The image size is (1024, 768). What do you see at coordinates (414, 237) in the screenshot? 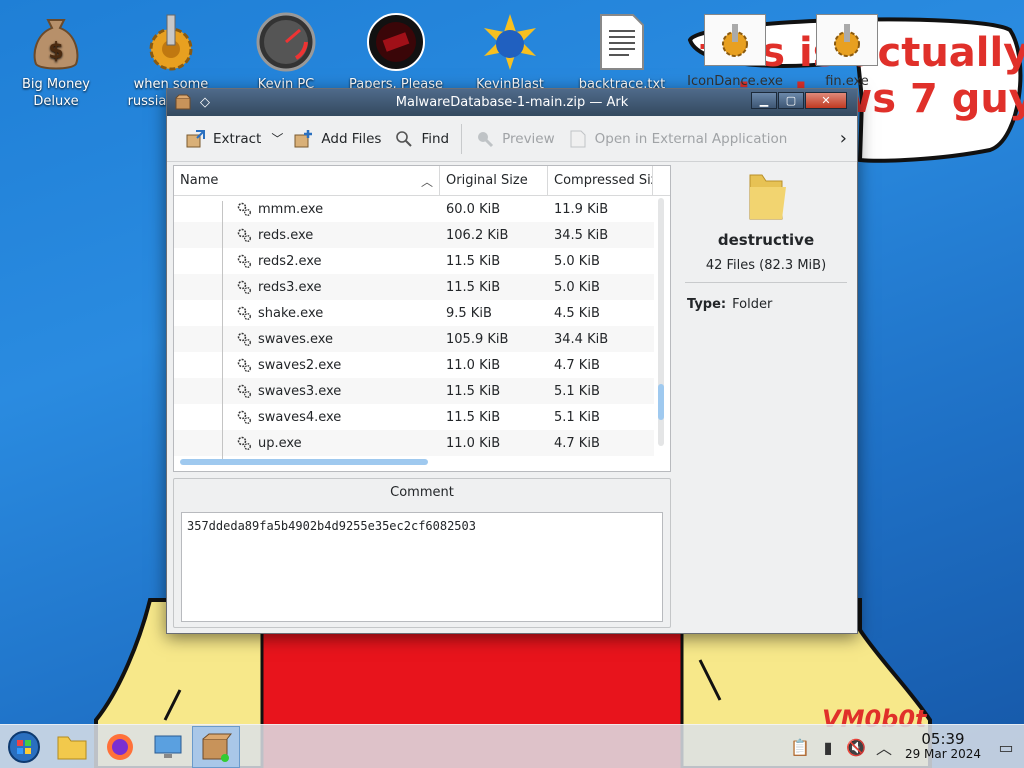
I see `table-row: reds.exe 106.2 KiB 34.5 KiB` at bounding box center [414, 237].